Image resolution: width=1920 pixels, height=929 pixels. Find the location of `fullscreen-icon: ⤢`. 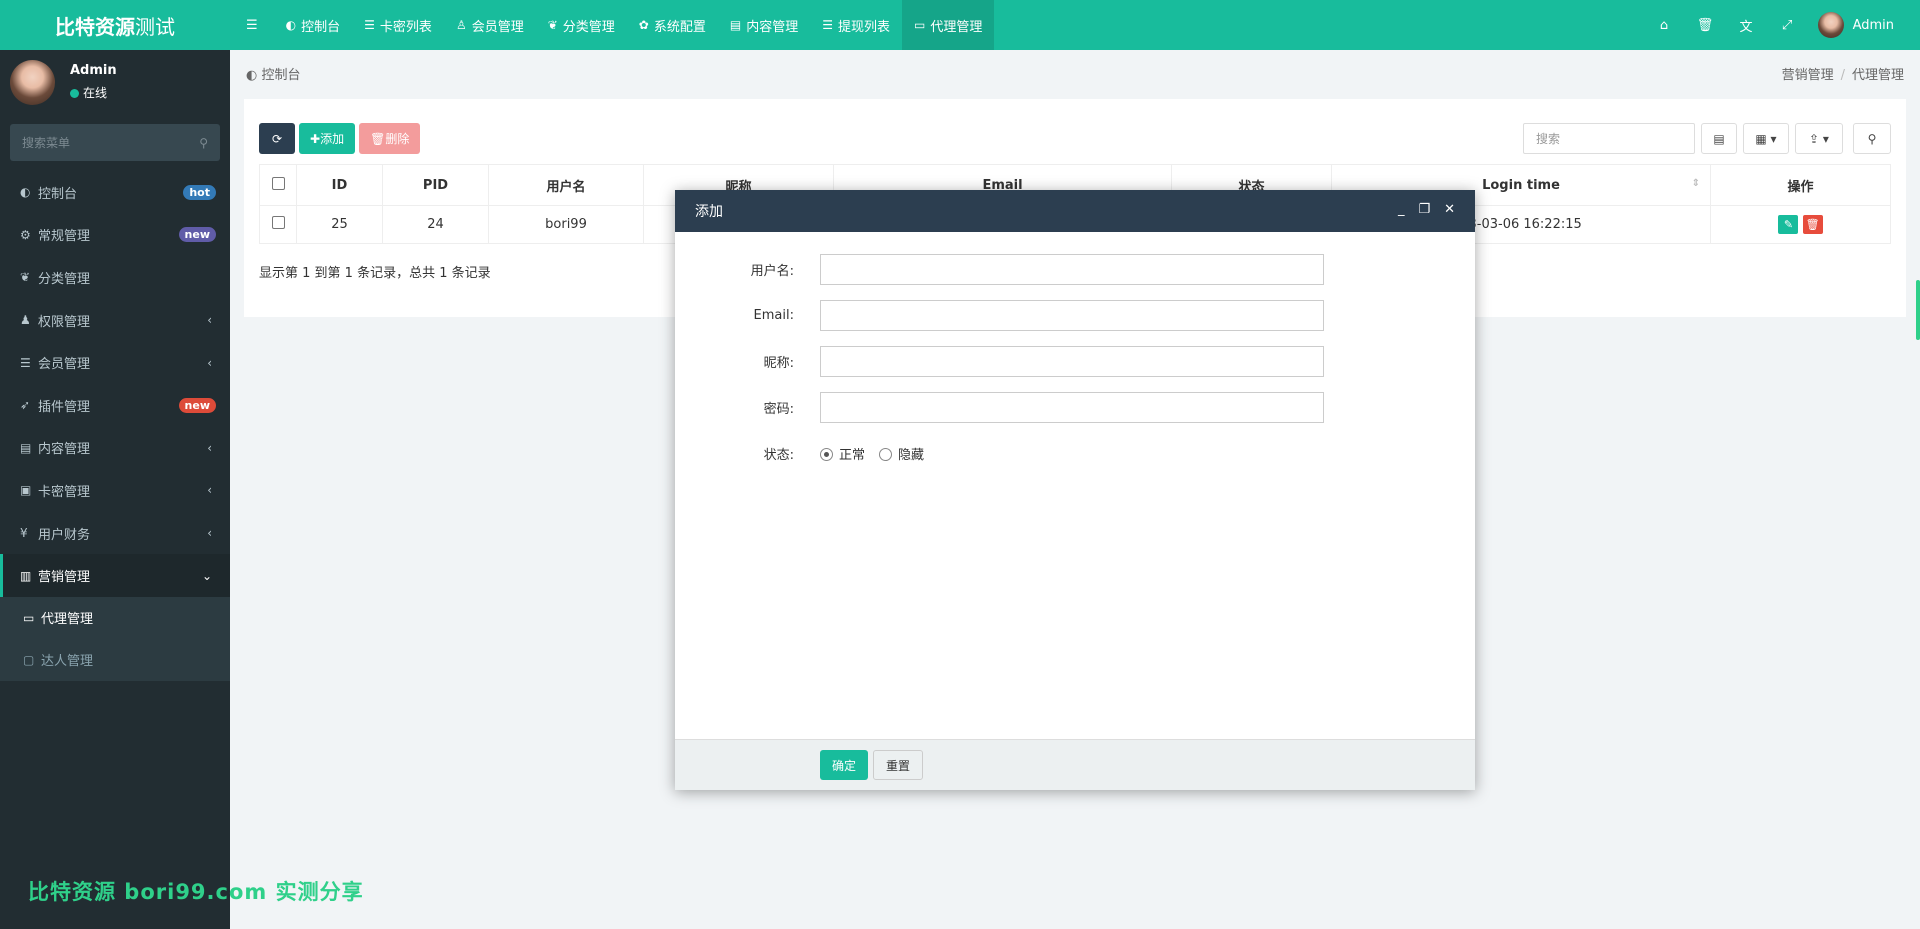

fullscreen-icon: ⤢ is located at coordinates (1787, 25).